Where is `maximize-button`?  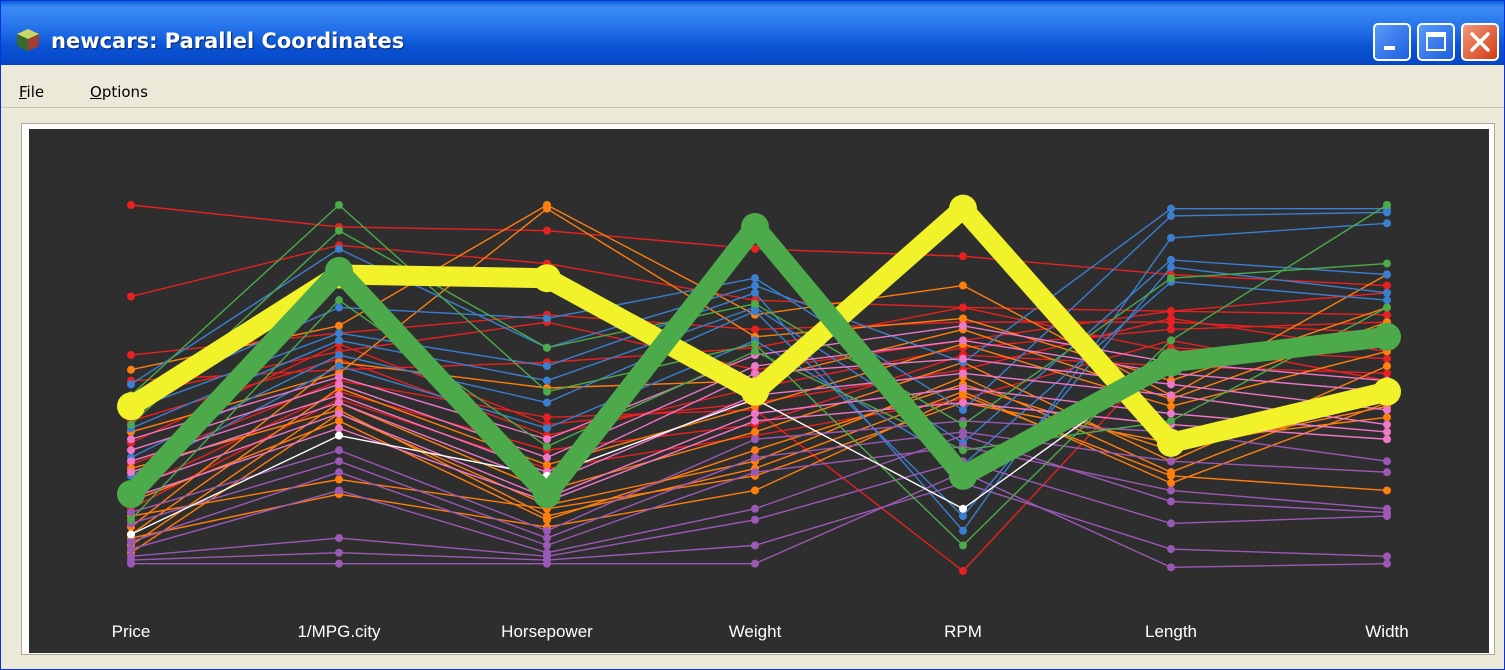 maximize-button is located at coordinates (1436, 42).